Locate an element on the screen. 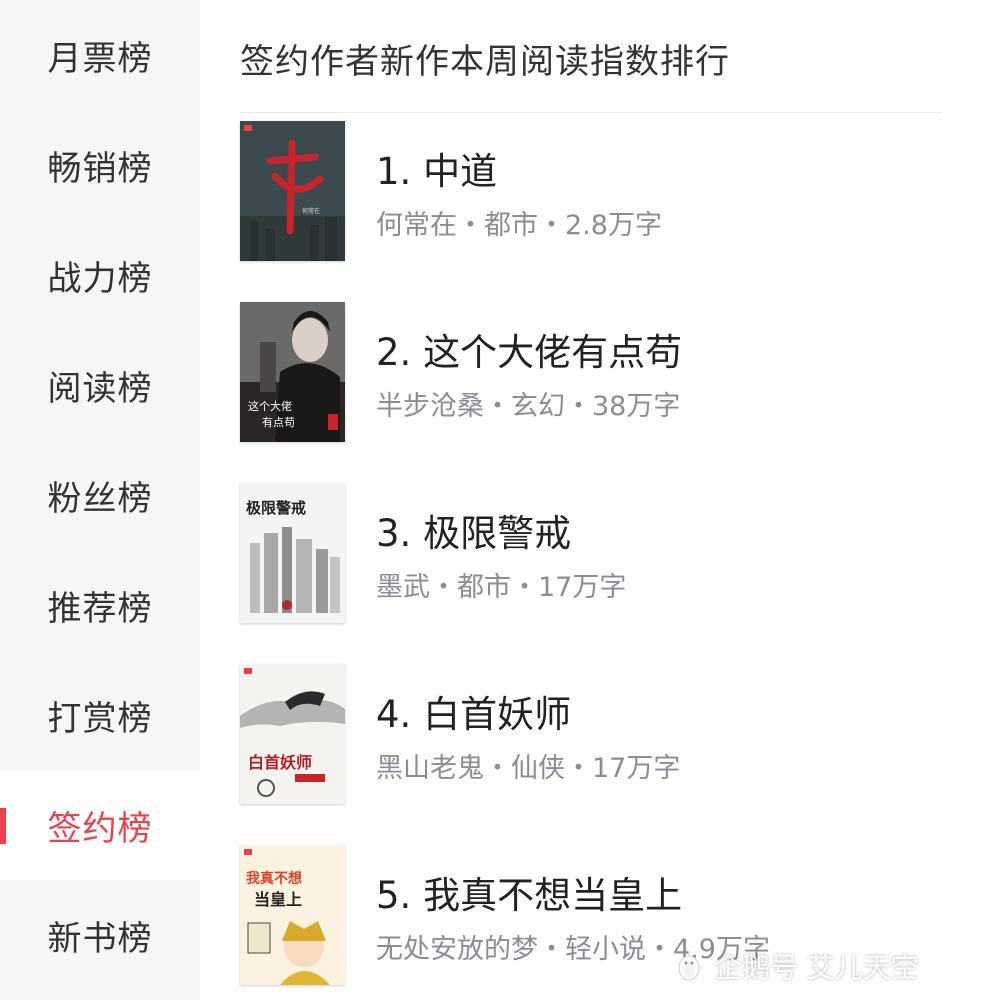 The width and height of the screenshot is (982, 1000). sidebar-item-label: 战力榜 is located at coordinates (100, 278).